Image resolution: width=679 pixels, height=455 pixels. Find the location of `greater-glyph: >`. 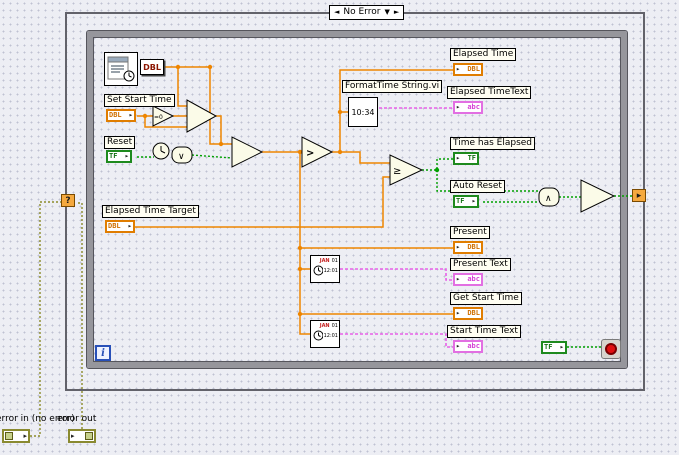

greater-glyph: > is located at coordinates (310, 153).